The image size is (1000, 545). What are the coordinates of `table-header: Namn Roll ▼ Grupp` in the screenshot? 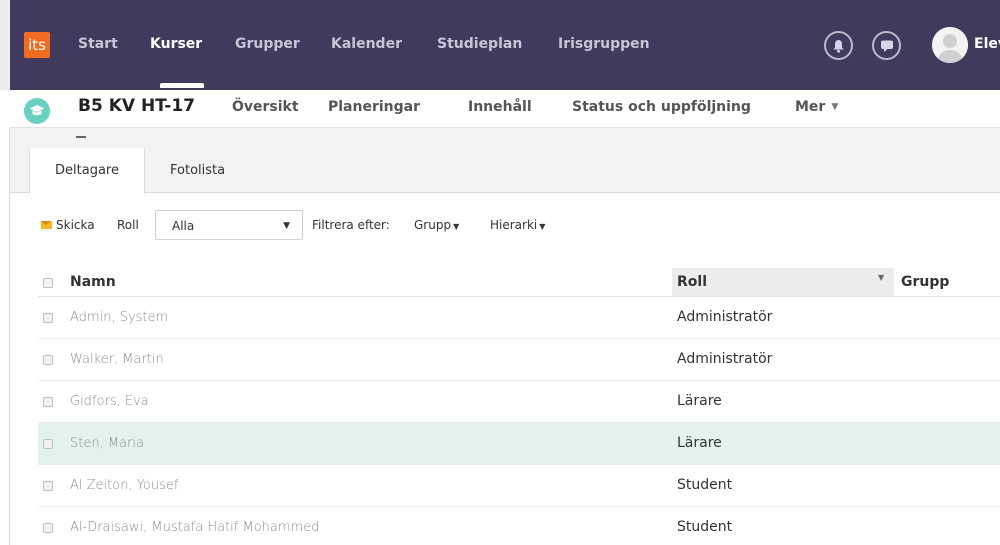 It's located at (519, 282).